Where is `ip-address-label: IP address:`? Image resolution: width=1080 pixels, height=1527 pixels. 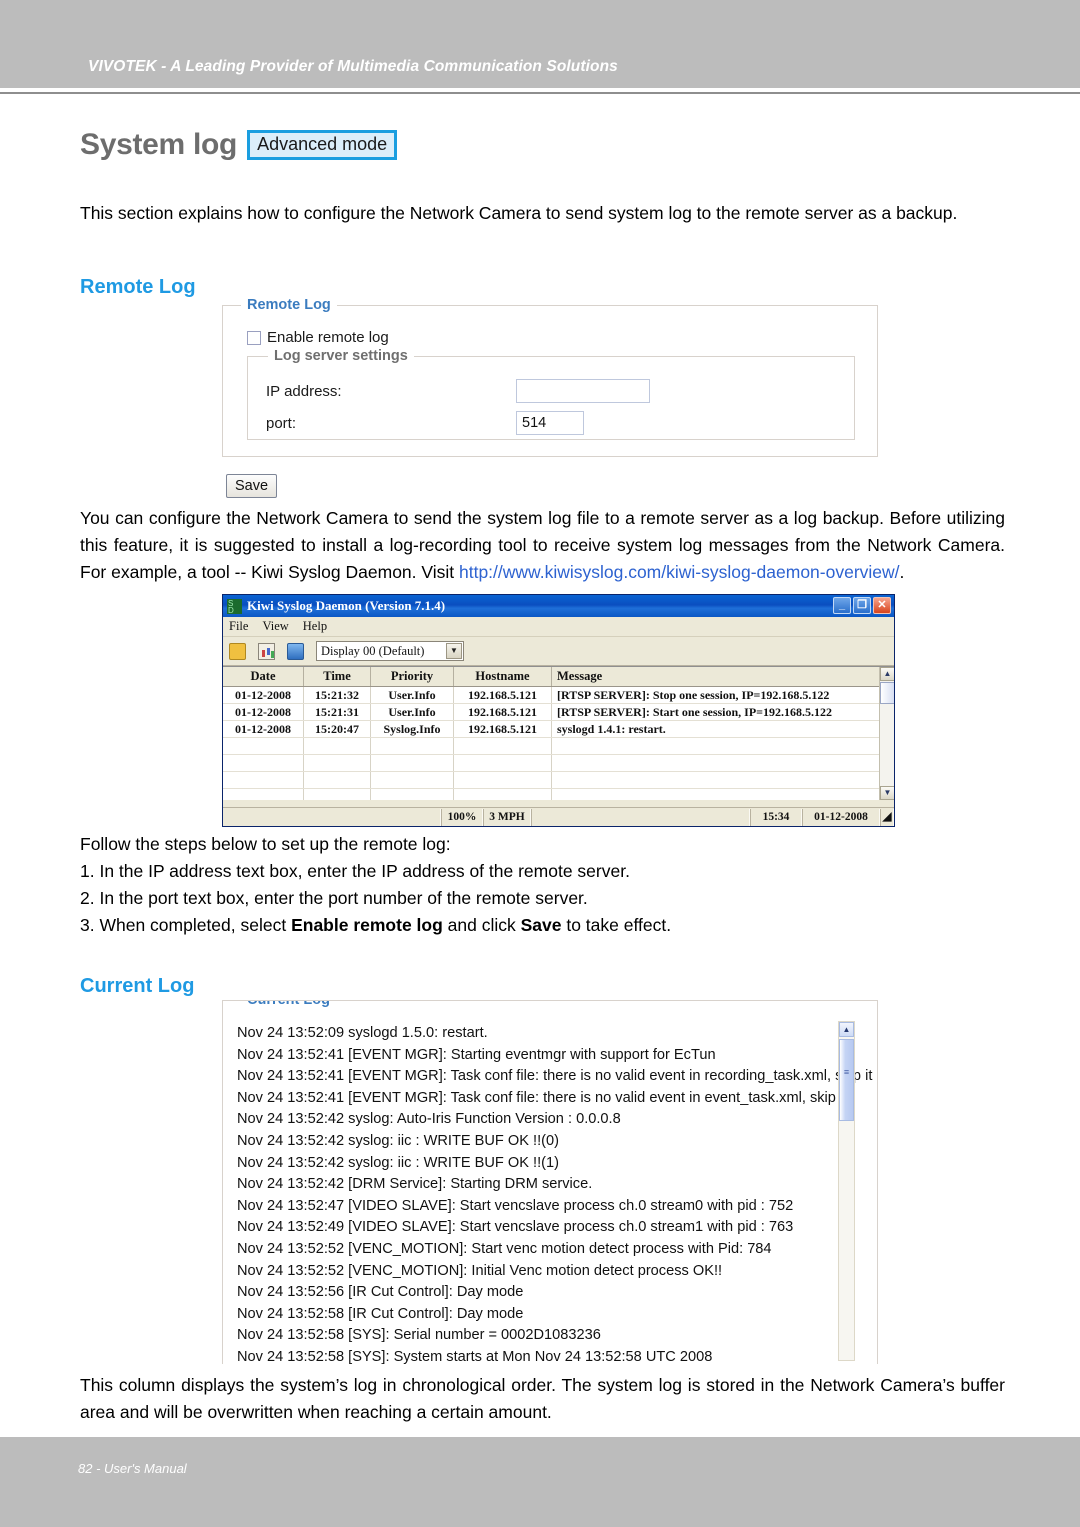 ip-address-label: IP address: is located at coordinates (304, 391).